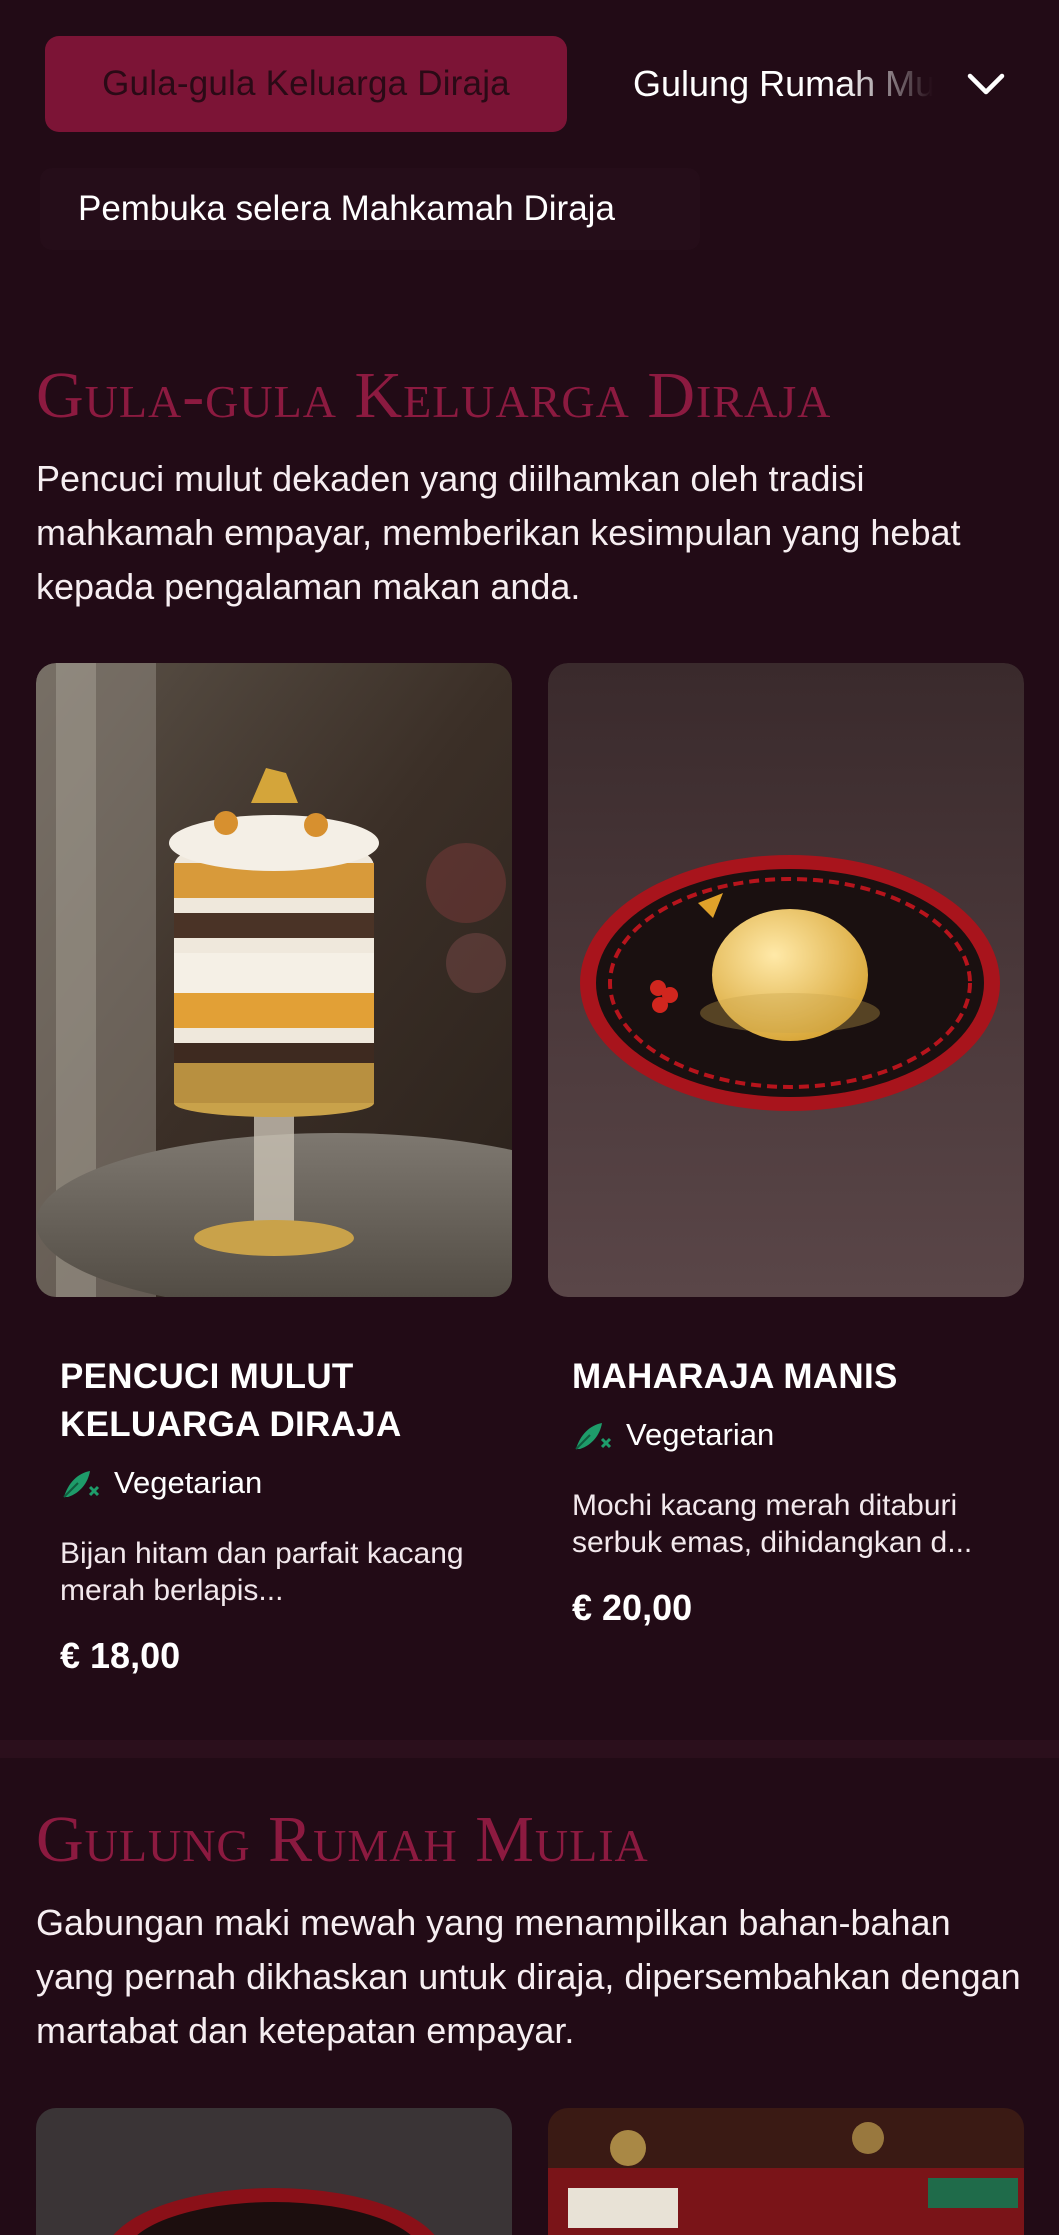 The width and height of the screenshot is (1059, 2235). I want to click on chevron-down-icon, so click(986, 84).